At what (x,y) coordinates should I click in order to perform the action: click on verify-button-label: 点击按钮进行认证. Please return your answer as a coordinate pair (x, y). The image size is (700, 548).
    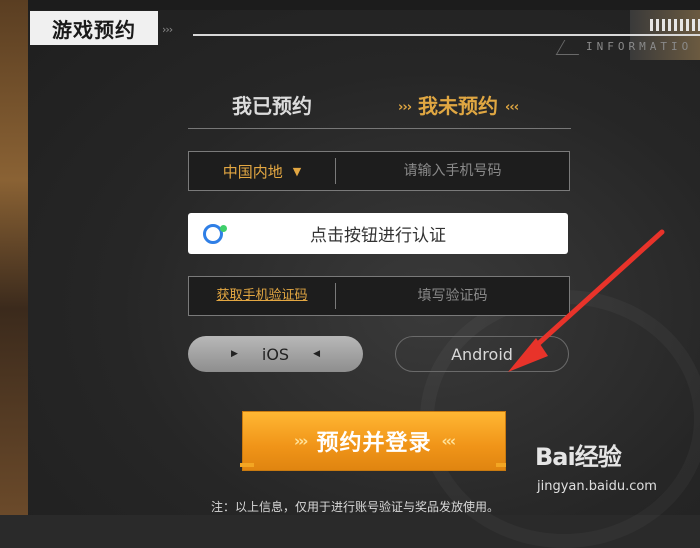
    Looking at the image, I should click on (378, 236).